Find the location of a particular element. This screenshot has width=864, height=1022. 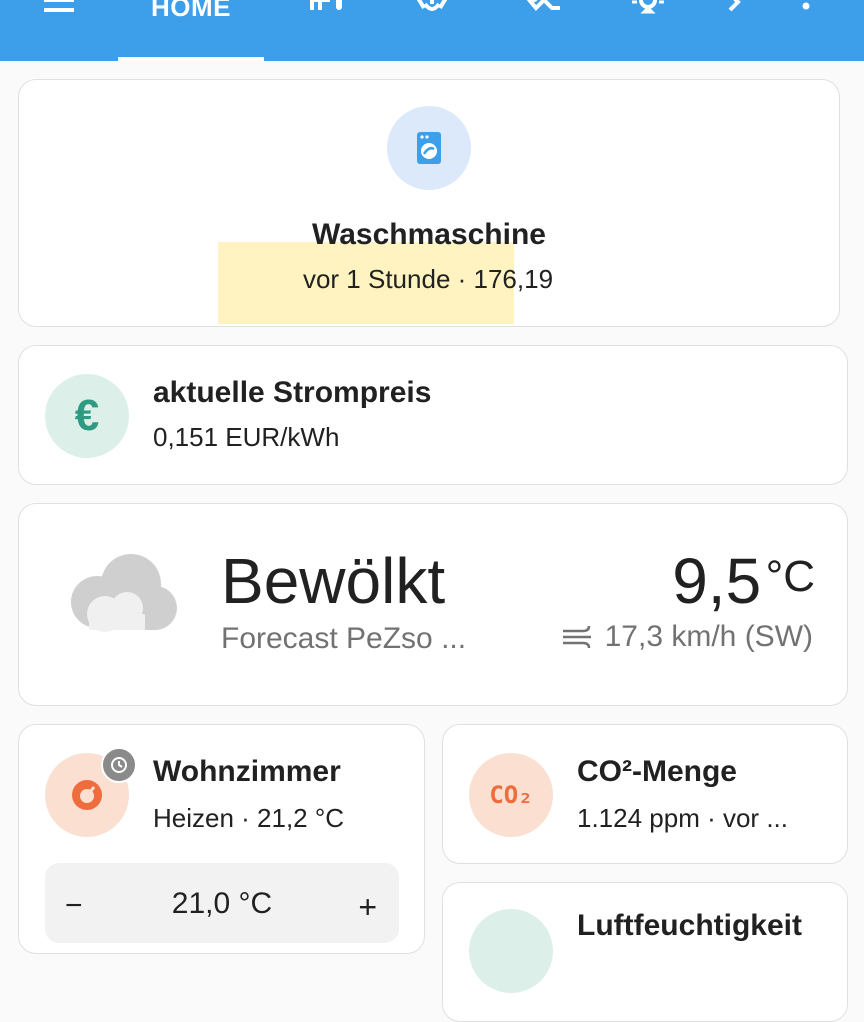

floorplan-icon is located at coordinates (326, 15).